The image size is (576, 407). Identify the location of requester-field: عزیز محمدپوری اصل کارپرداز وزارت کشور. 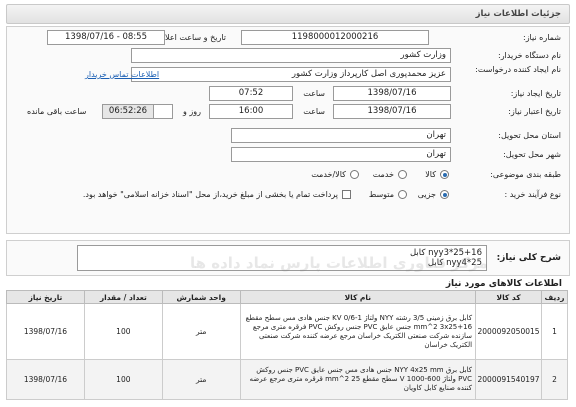
(291, 74).